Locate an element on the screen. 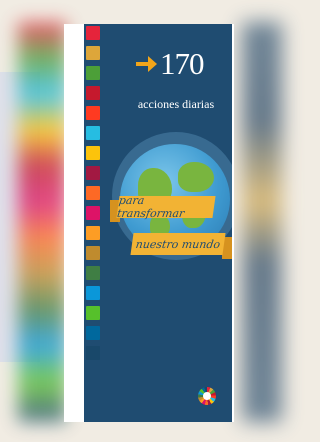 The image size is (320, 442). action-count: 170 is located at coordinates (182, 63).